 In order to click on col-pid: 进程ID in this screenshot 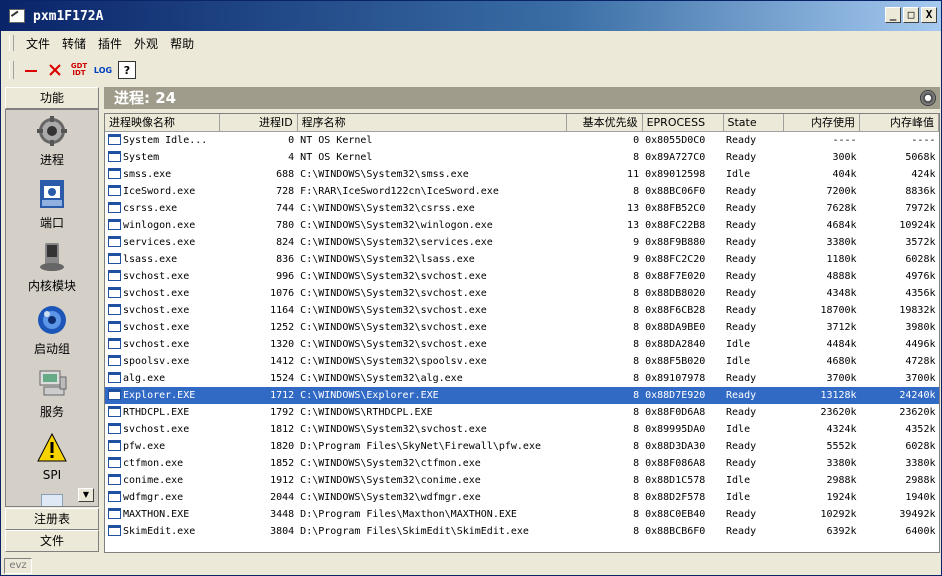, I will do `click(258, 123)`.